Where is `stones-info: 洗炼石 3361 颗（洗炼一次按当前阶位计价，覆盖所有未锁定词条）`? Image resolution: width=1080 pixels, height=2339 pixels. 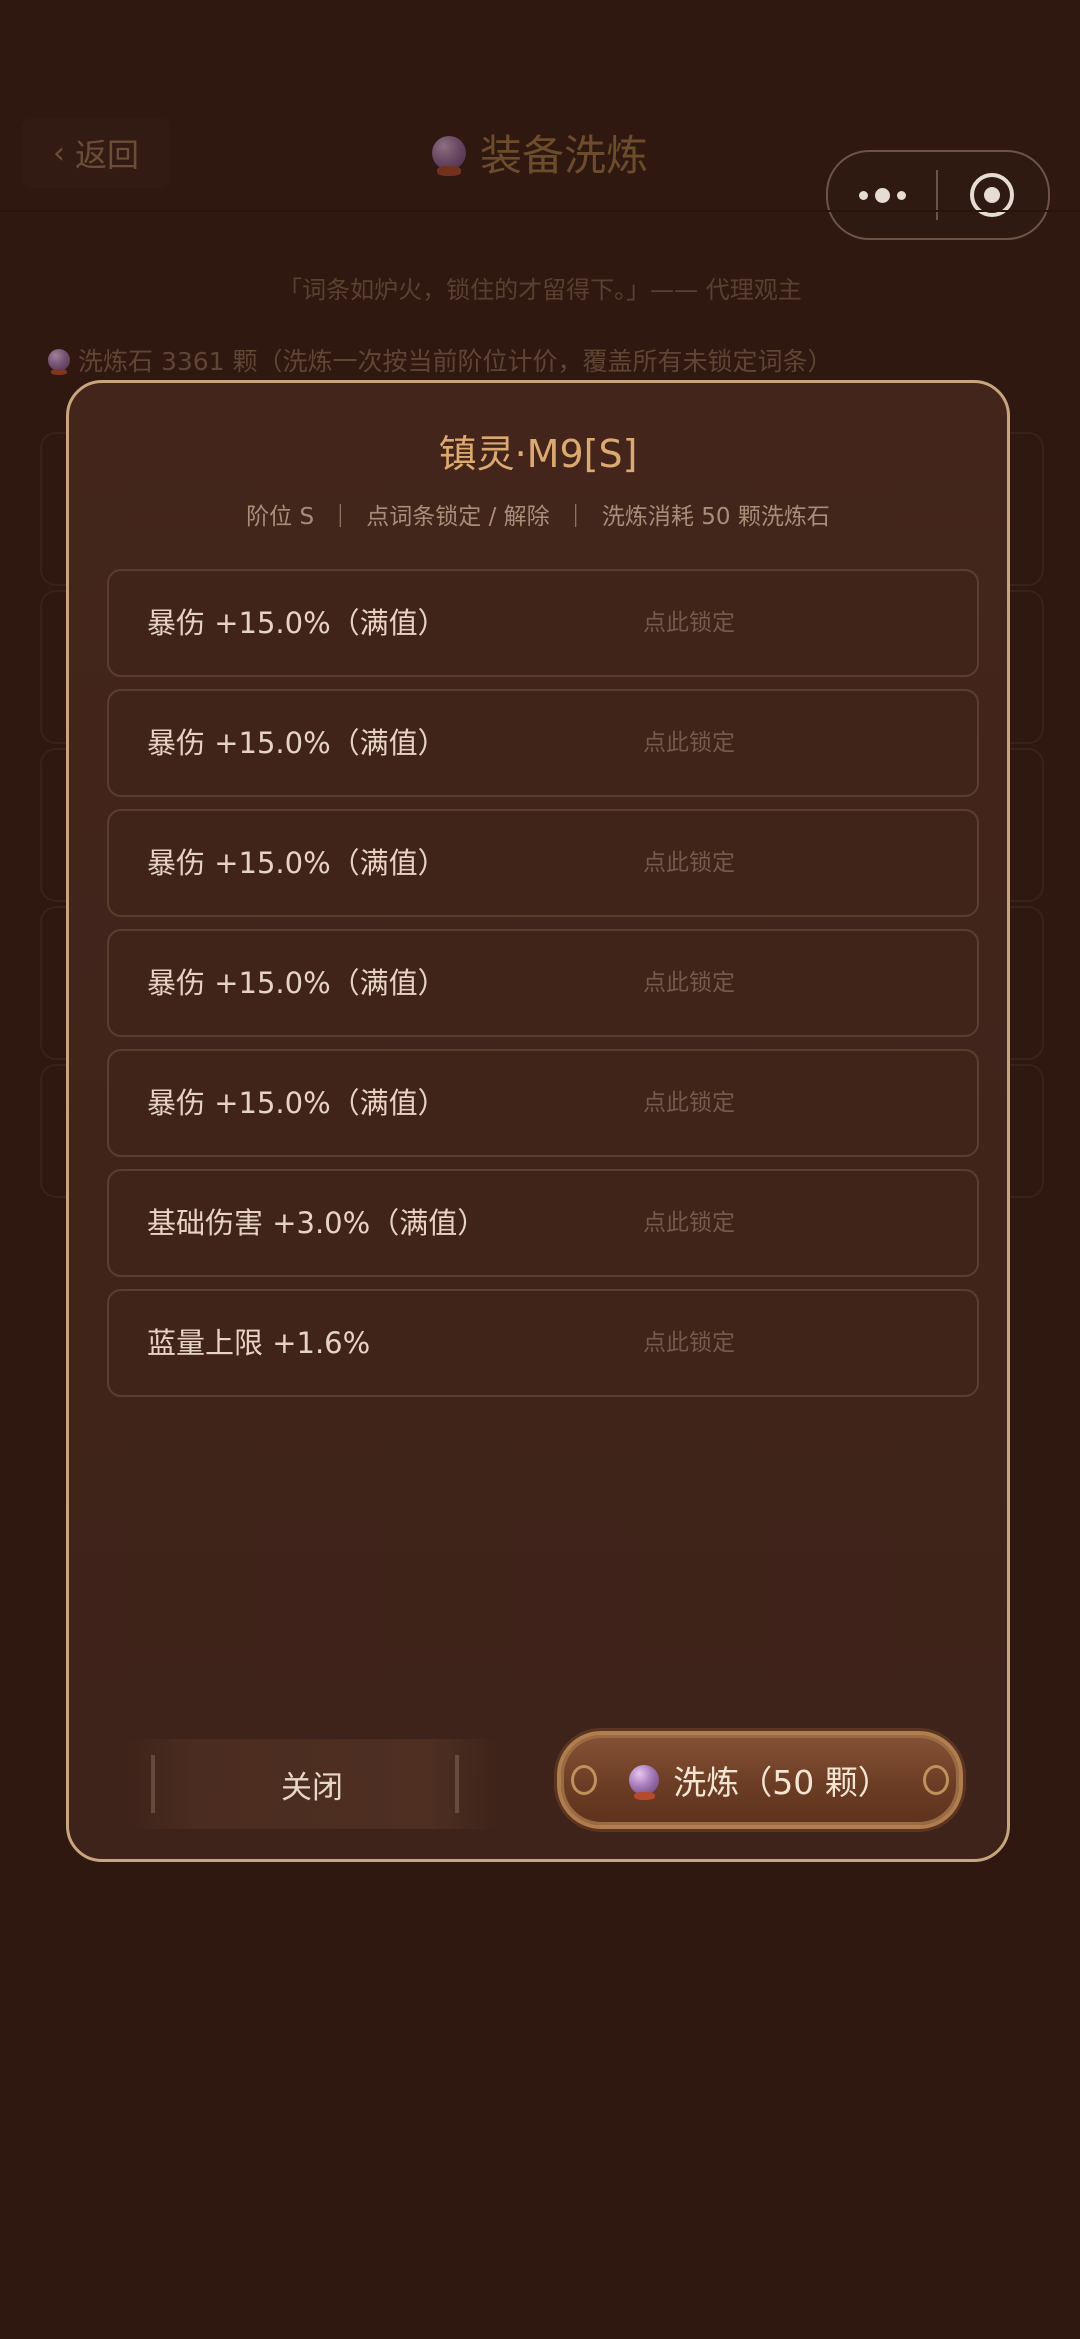 stones-info: 洗炼石 3361 颗（洗炼一次按当前阶位计价，覆盖所有未锁定词条） is located at coordinates (440, 360).